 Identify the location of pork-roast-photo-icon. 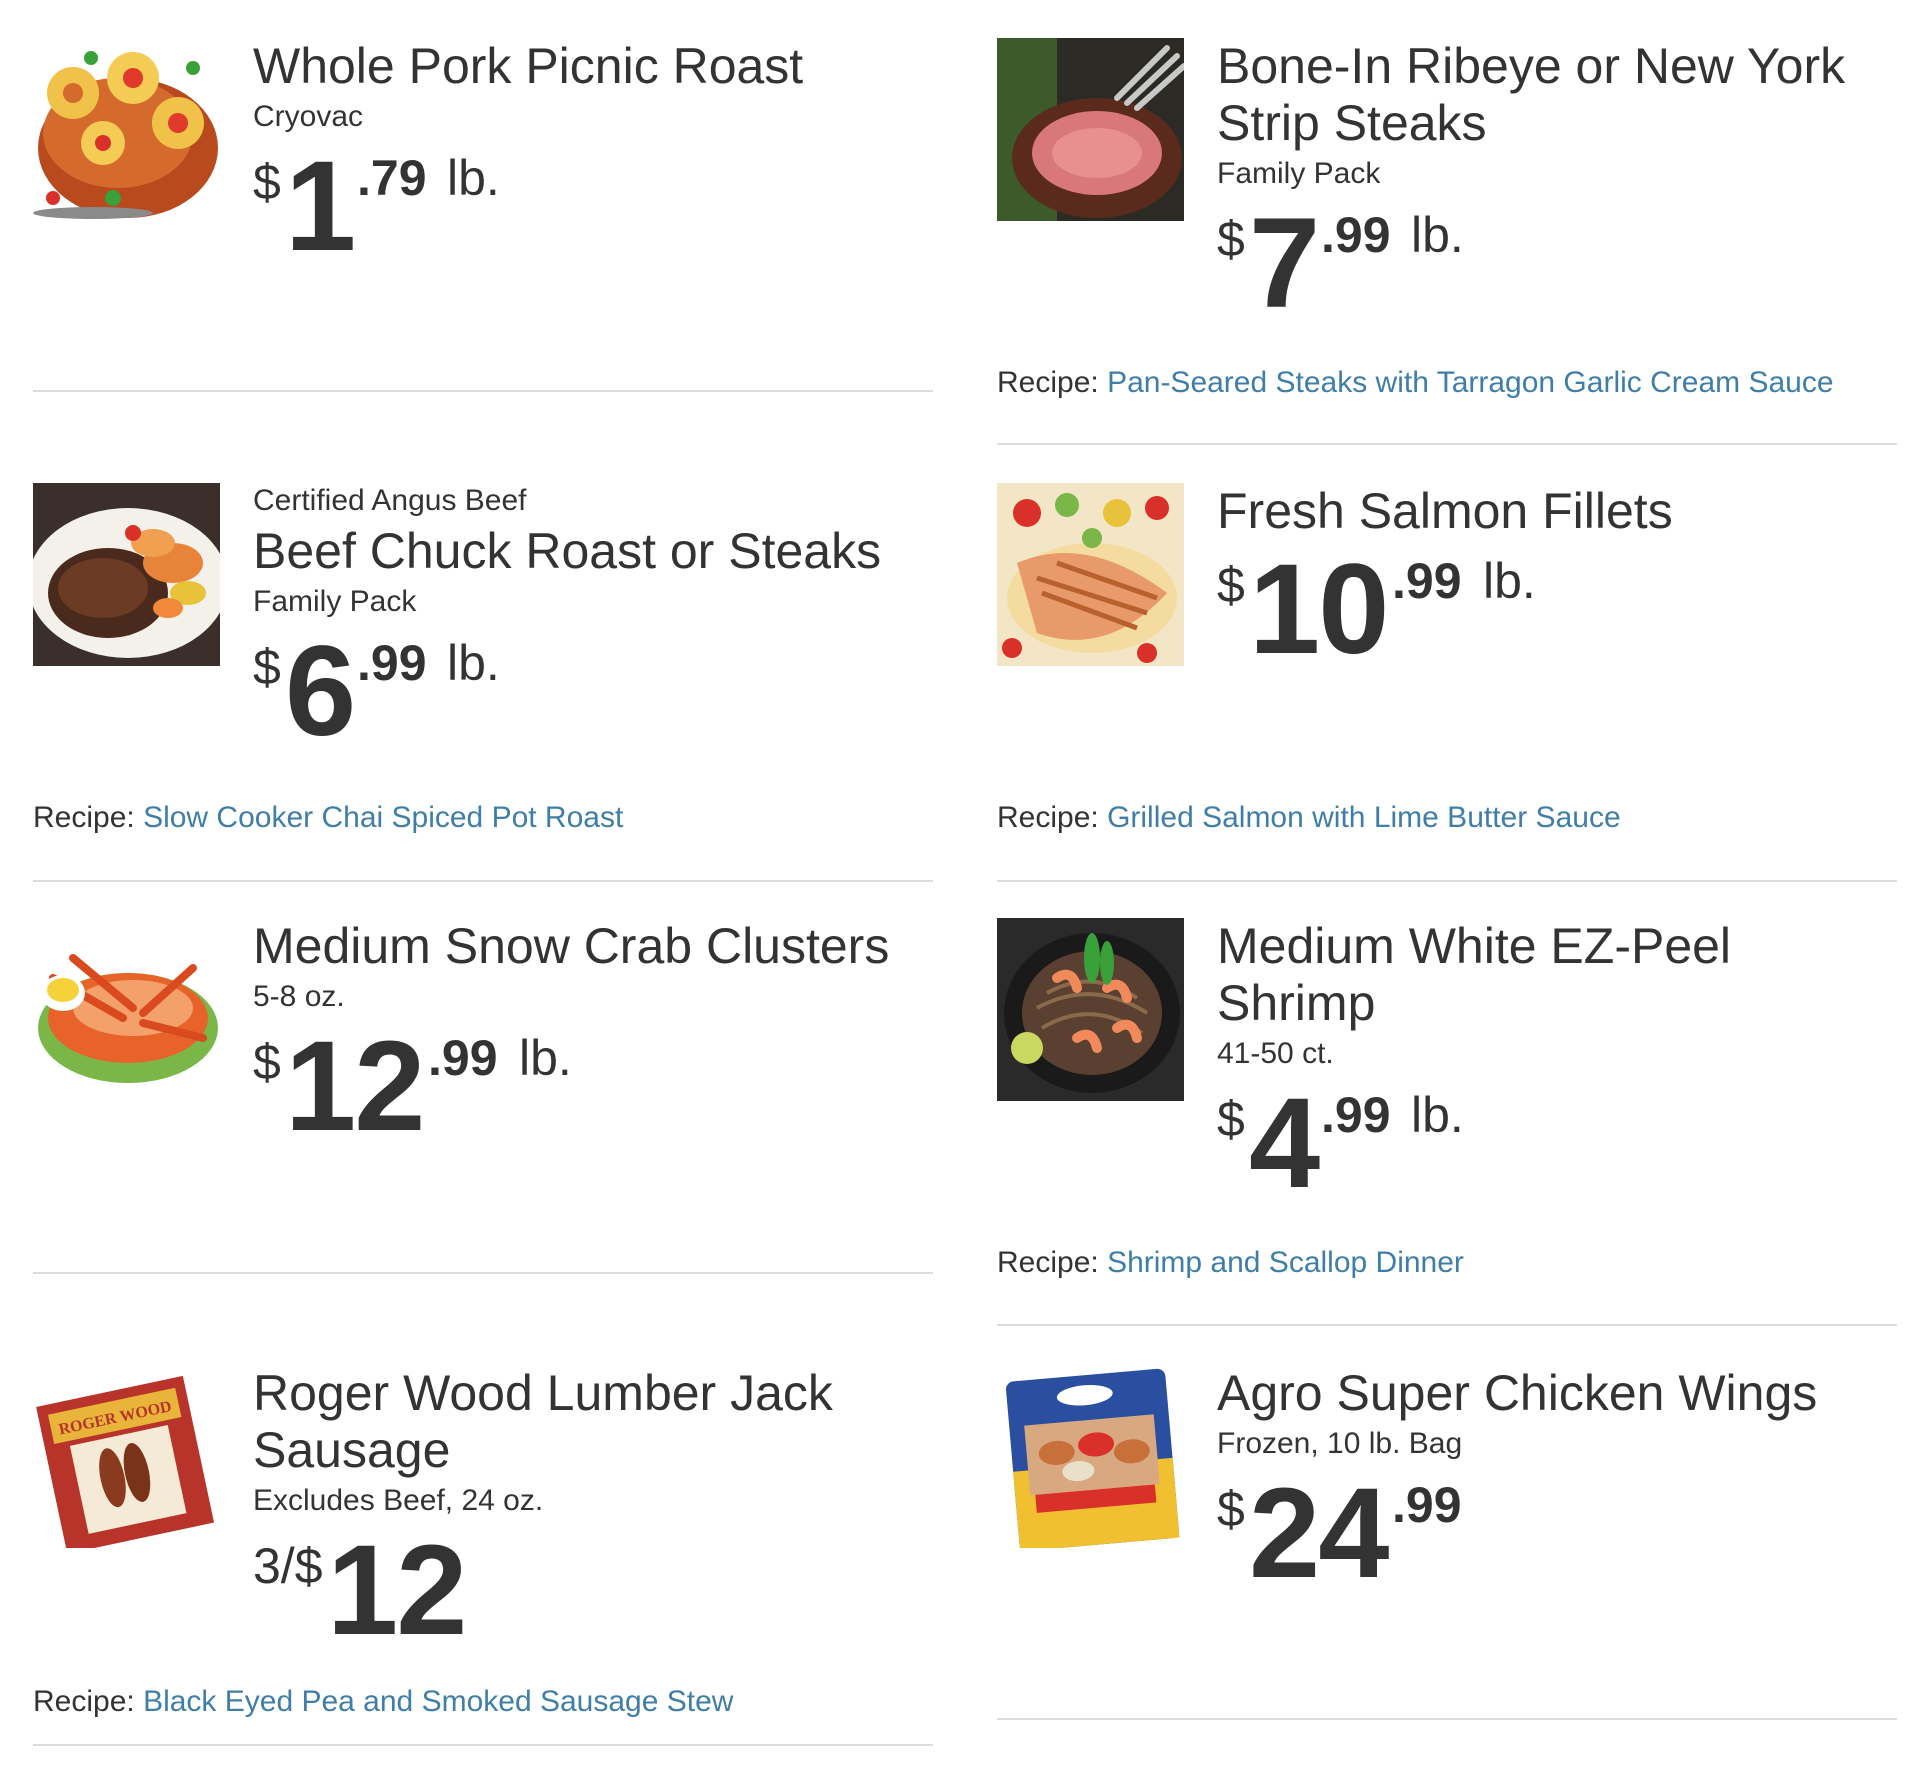
(126, 129).